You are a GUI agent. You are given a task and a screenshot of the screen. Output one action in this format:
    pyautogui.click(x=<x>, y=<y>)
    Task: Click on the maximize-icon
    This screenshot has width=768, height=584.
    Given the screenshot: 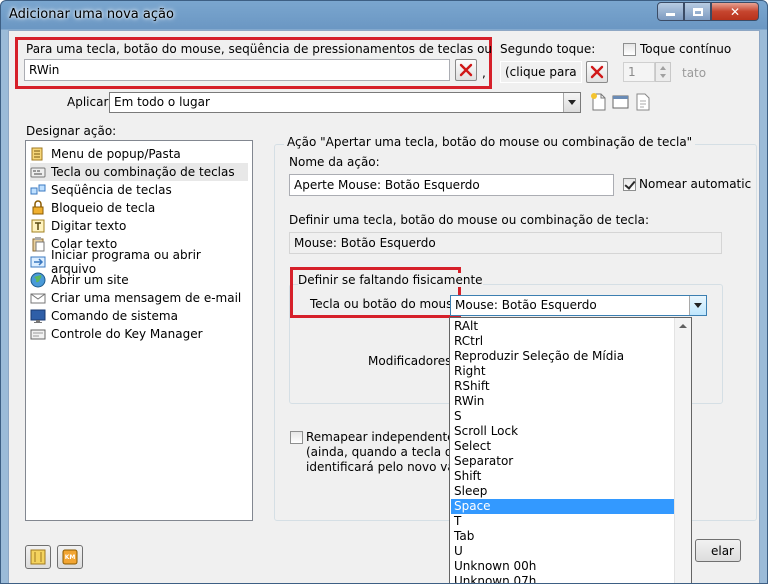 What is the action you would take?
    pyautogui.click(x=697, y=11)
    